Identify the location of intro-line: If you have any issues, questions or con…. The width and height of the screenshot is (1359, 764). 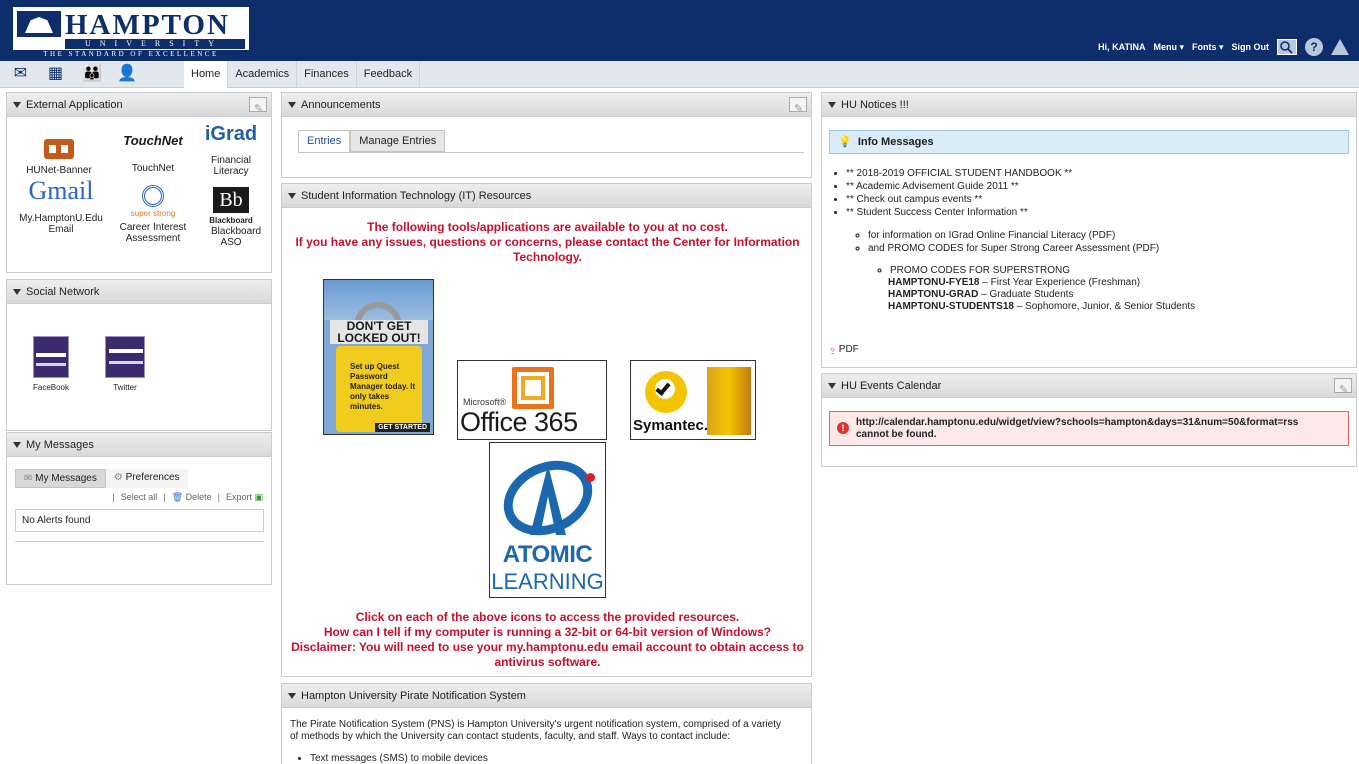
(547, 249).